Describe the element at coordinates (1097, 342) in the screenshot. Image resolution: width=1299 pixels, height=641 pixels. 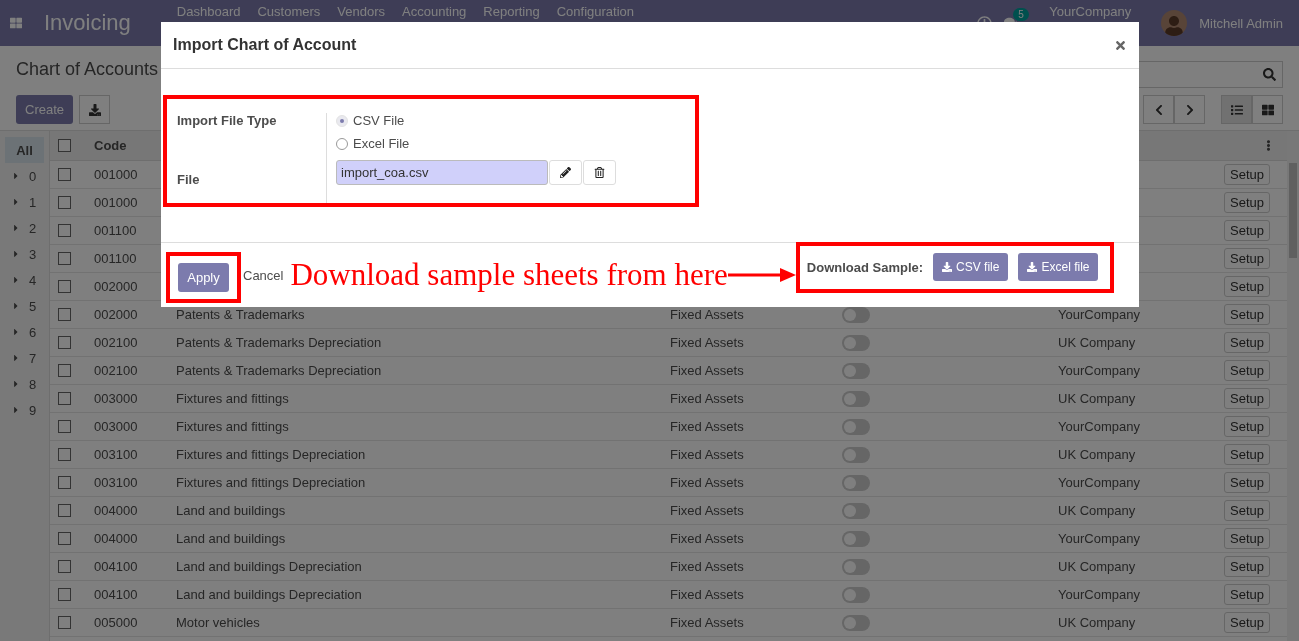
I see `table-cell-text: UK Company` at that location.